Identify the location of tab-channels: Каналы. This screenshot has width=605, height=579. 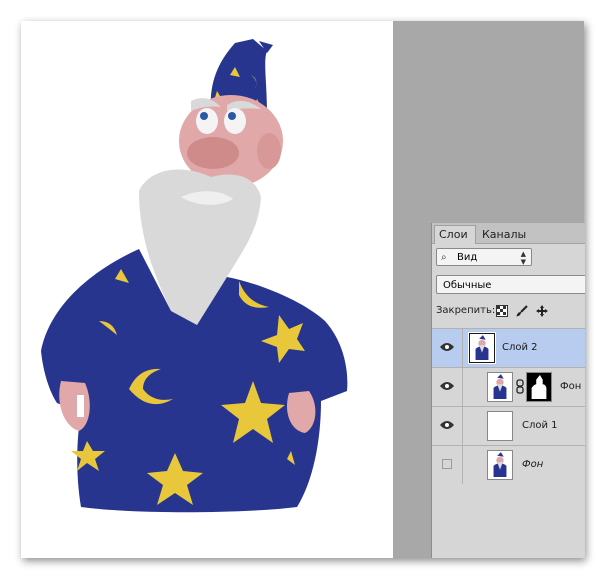
(507, 234).